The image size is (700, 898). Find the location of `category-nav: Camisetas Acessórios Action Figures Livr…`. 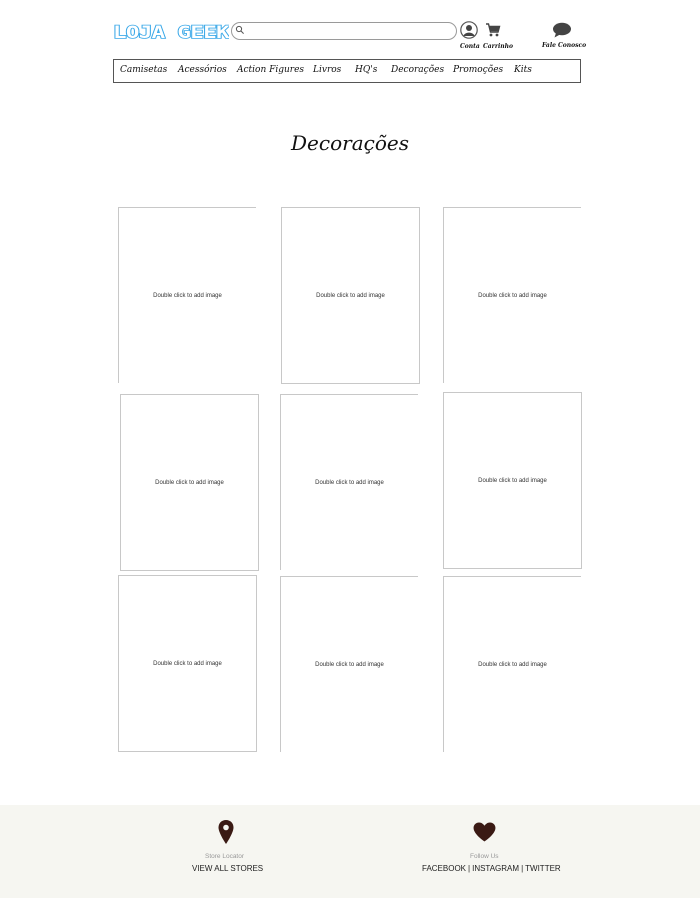

category-nav: Camisetas Acessórios Action Figures Livr… is located at coordinates (347, 71).